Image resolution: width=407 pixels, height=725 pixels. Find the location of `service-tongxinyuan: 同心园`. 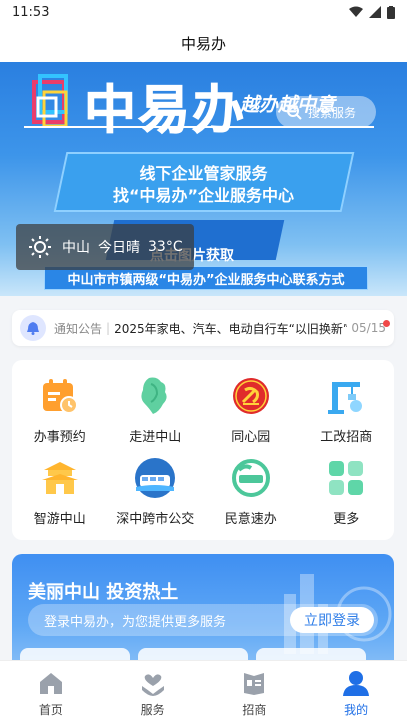

service-tongxinyuan: 同心园 is located at coordinates (251, 409).